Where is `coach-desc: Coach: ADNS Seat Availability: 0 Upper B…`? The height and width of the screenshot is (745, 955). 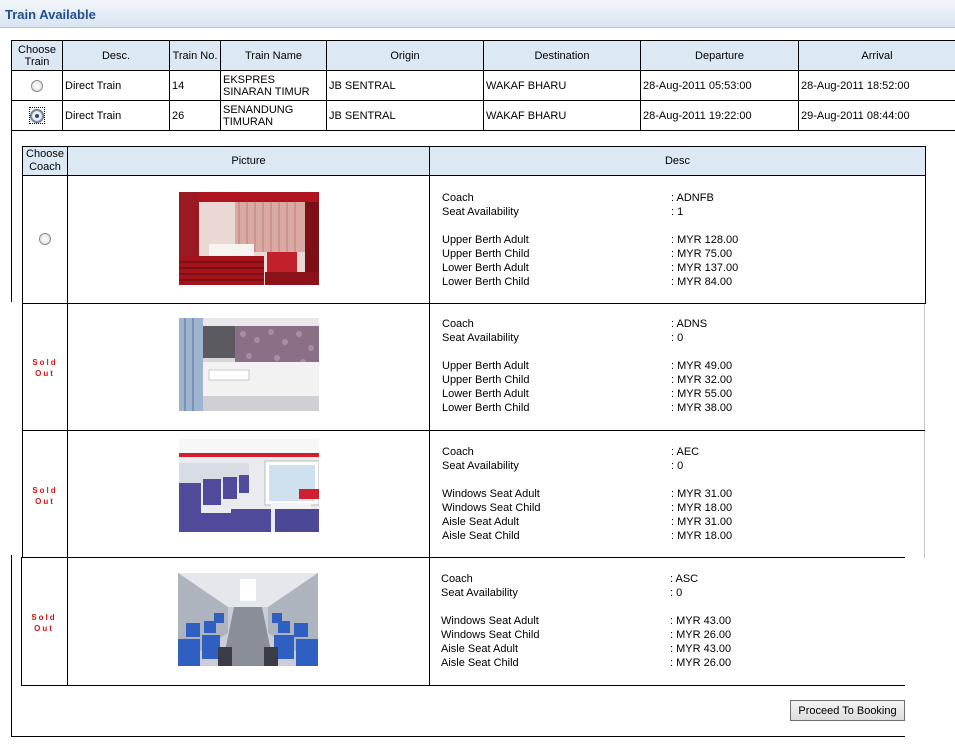
coach-desc: Coach: ADNS Seat Availability: 0 Upper B… is located at coordinates (677, 366).